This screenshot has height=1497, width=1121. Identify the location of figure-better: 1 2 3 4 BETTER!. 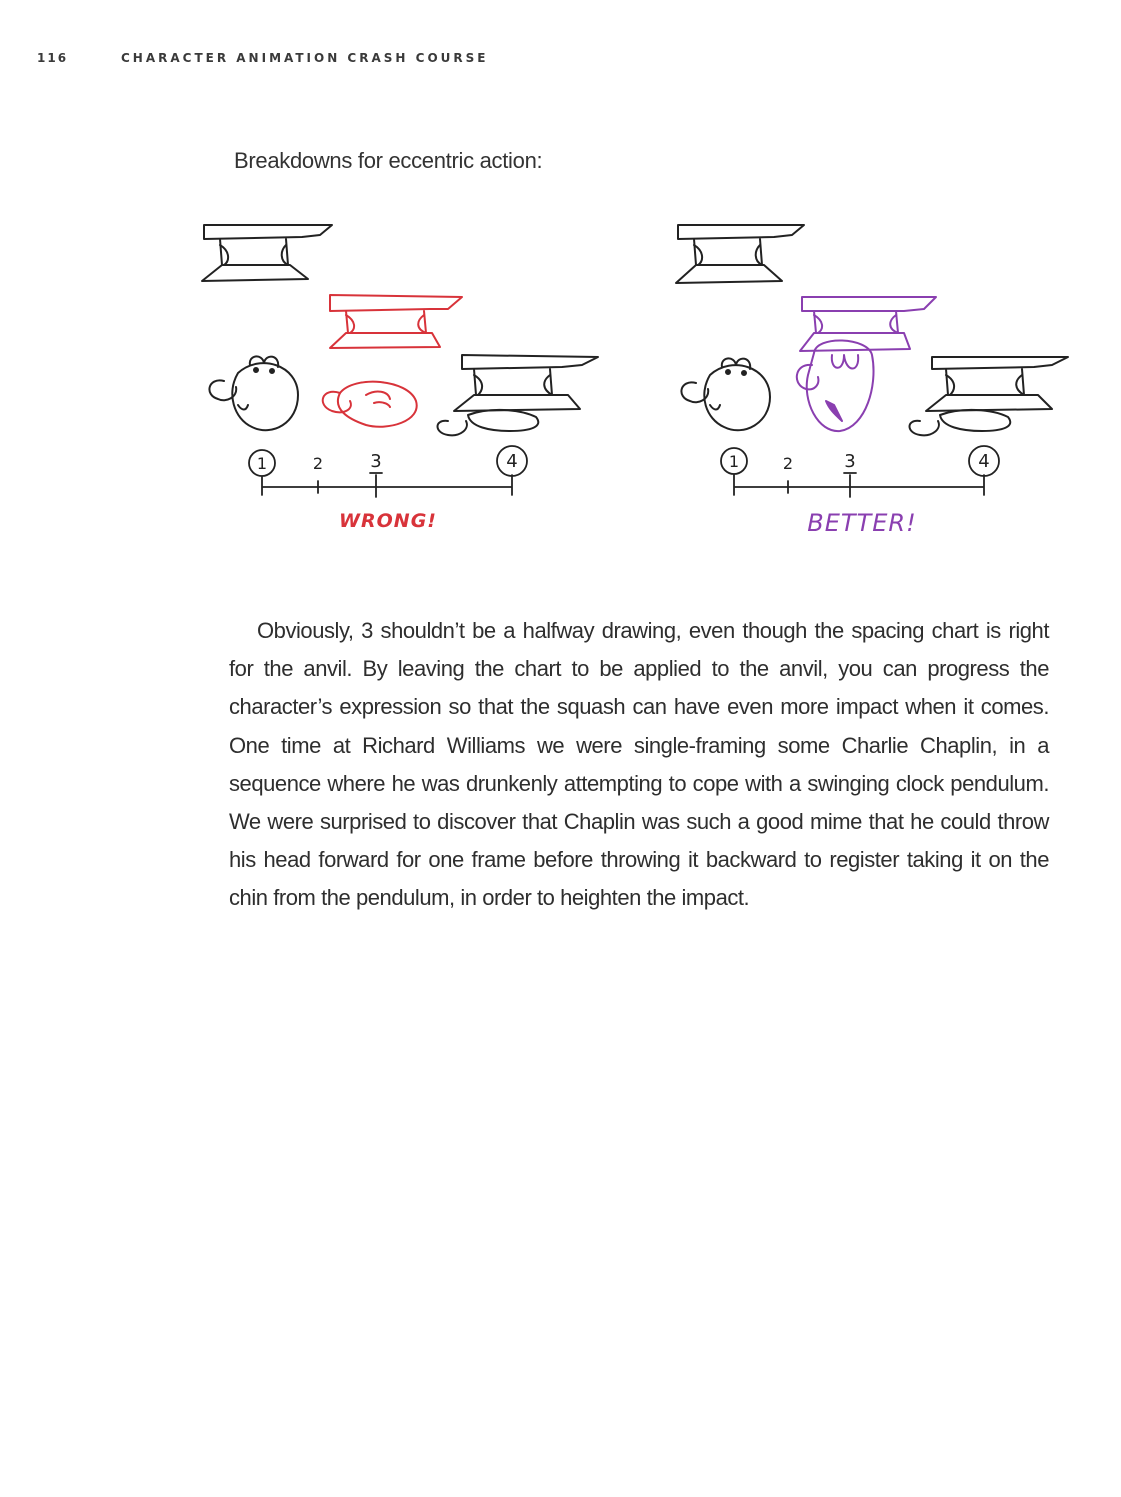
(872, 380).